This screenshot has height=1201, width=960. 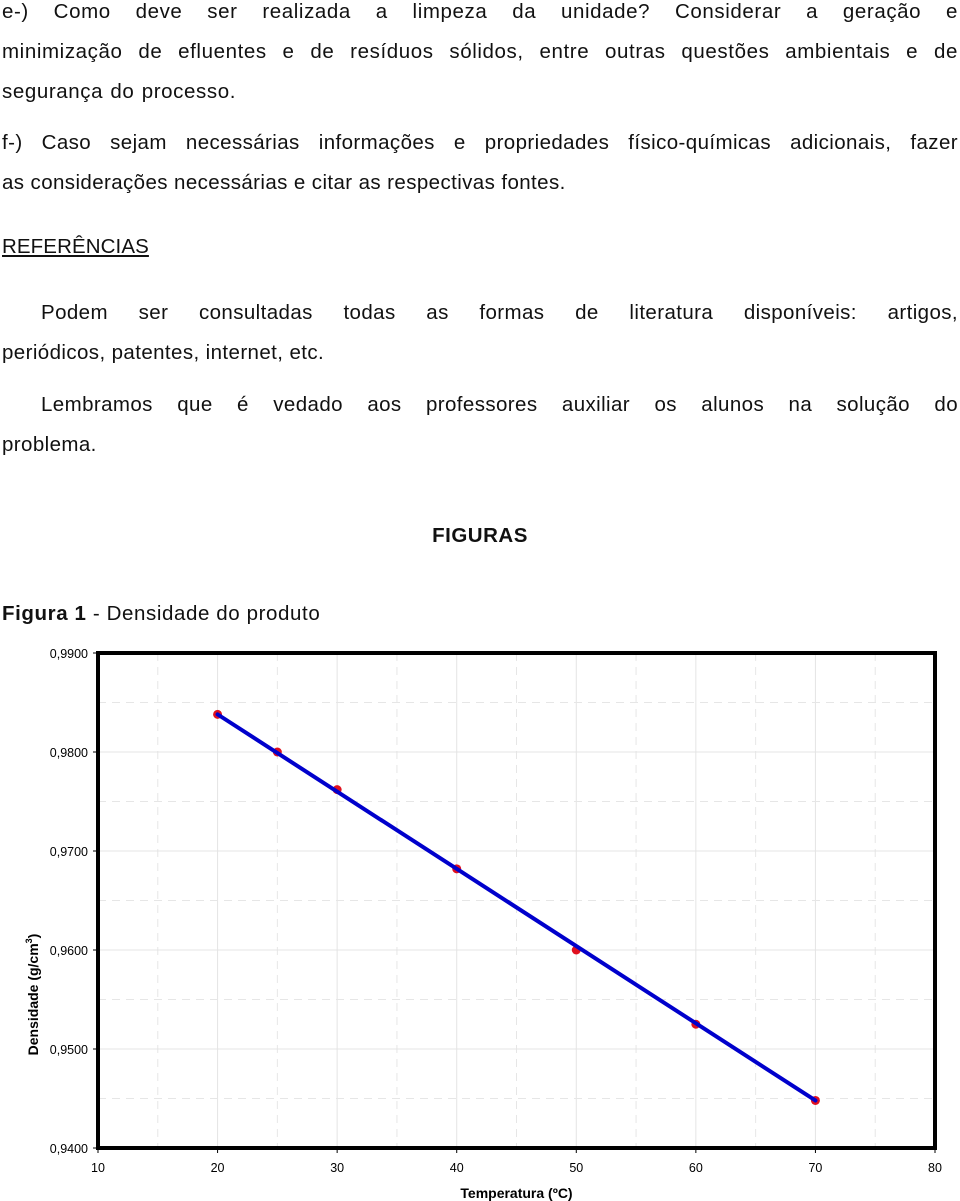 I want to click on x-axis-label: Temperatura (ºC), so click(x=516, y=1193).